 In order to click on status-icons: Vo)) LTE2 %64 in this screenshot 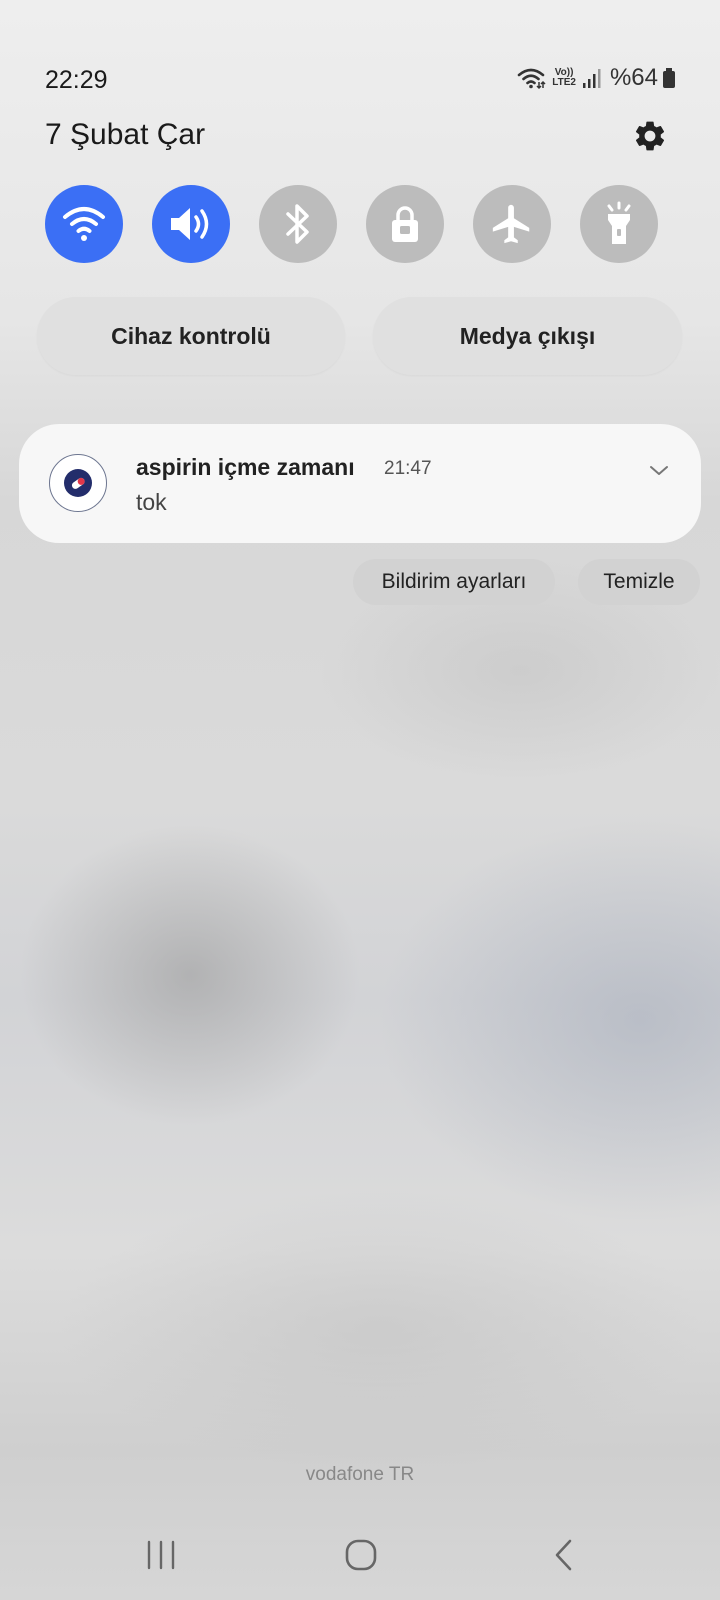, I will do `click(596, 78)`.